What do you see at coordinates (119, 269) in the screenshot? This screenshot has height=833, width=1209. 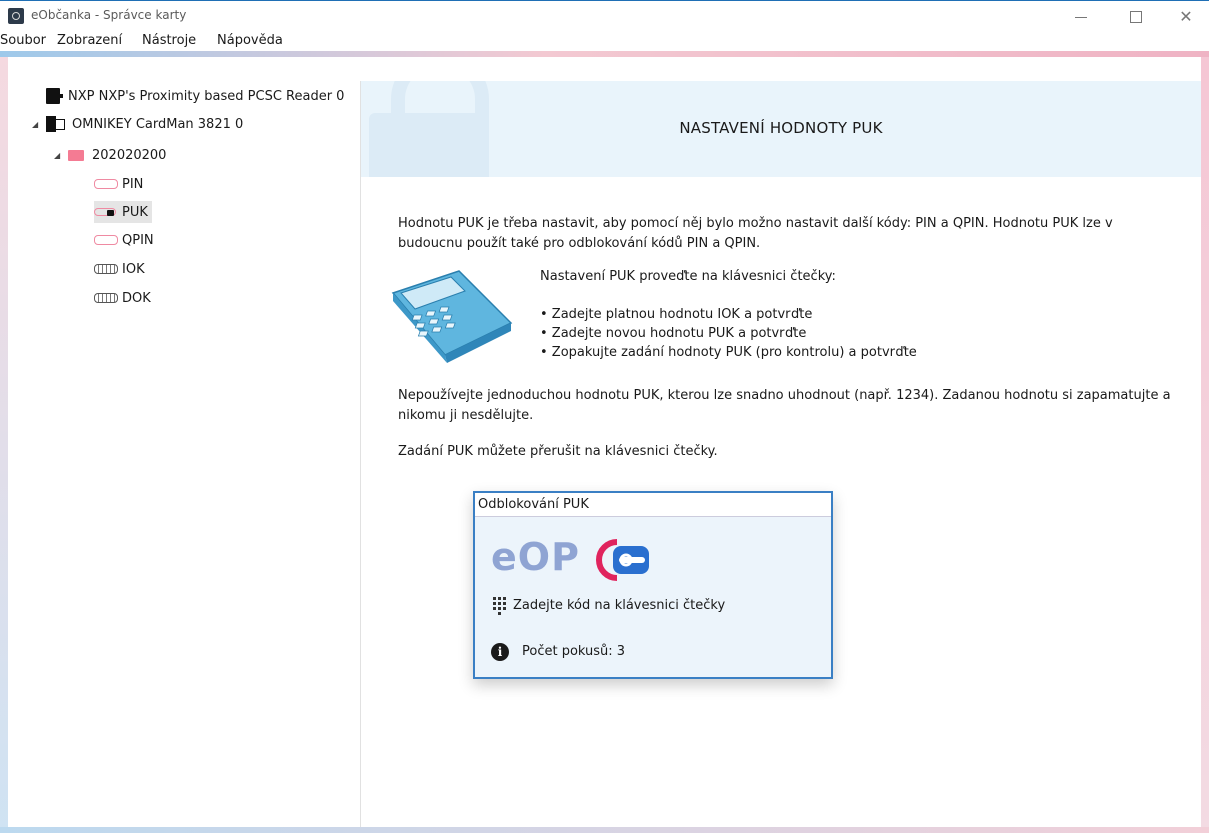 I see `tree-item-iok: IOK` at bounding box center [119, 269].